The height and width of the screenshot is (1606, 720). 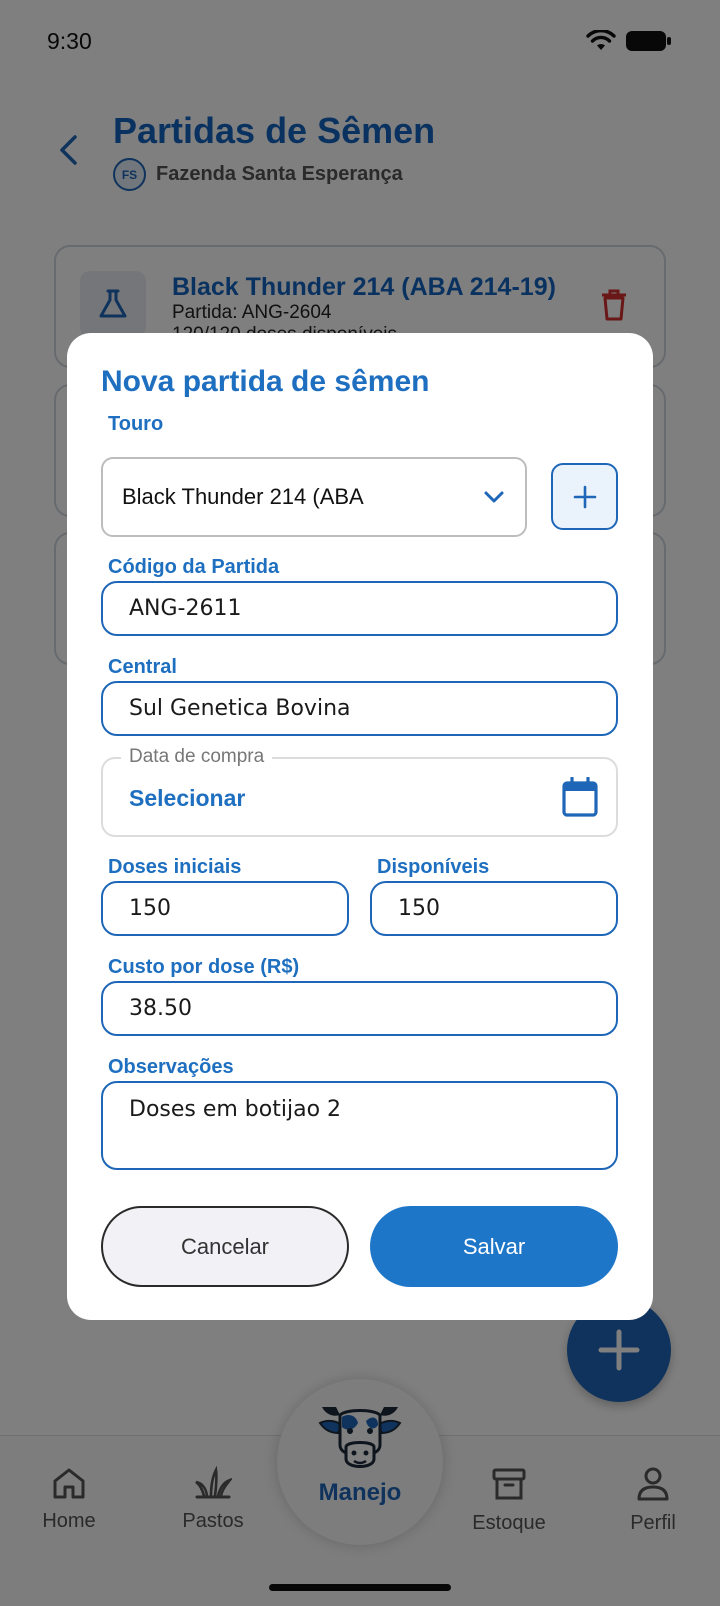 I want to click on add-touro-button, so click(x=584, y=496).